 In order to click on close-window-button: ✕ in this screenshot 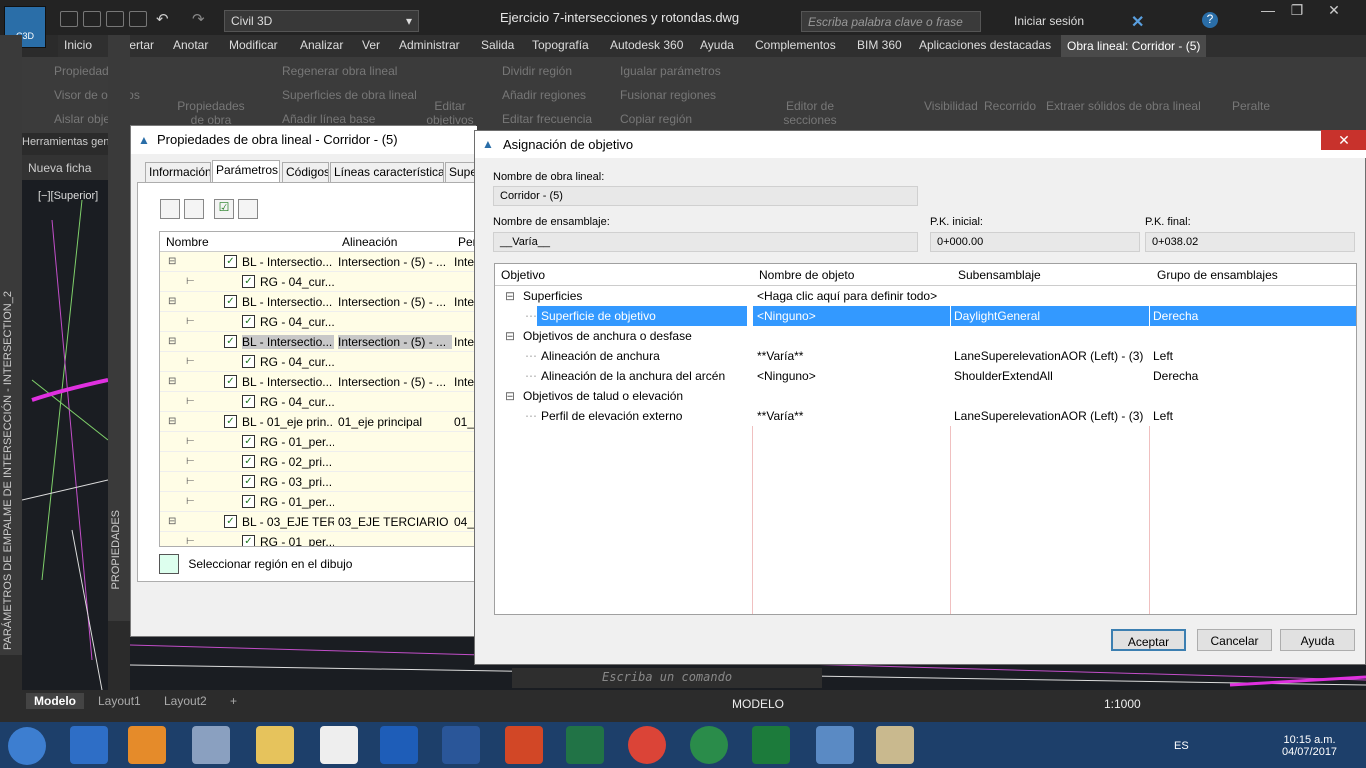, I will do `click(1334, 13)`.